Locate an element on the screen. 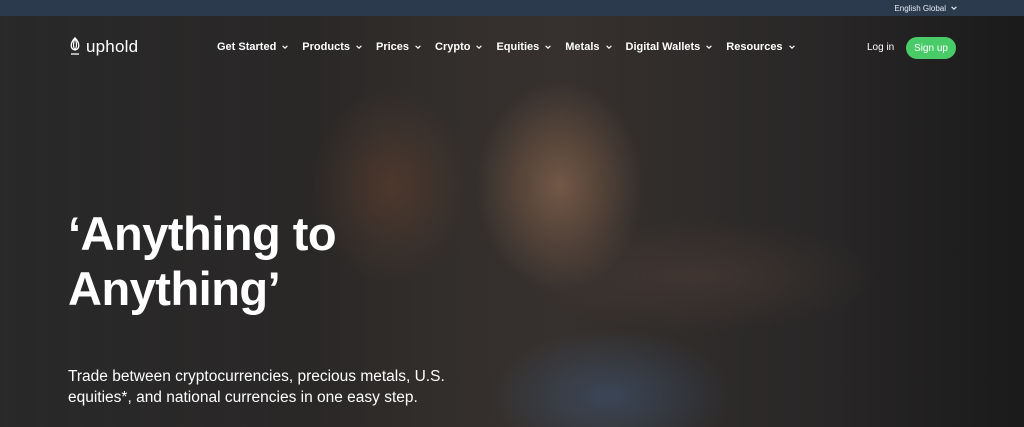 Image resolution: width=1024 pixels, height=427 pixels. brand-name: uphold is located at coordinates (112, 46).